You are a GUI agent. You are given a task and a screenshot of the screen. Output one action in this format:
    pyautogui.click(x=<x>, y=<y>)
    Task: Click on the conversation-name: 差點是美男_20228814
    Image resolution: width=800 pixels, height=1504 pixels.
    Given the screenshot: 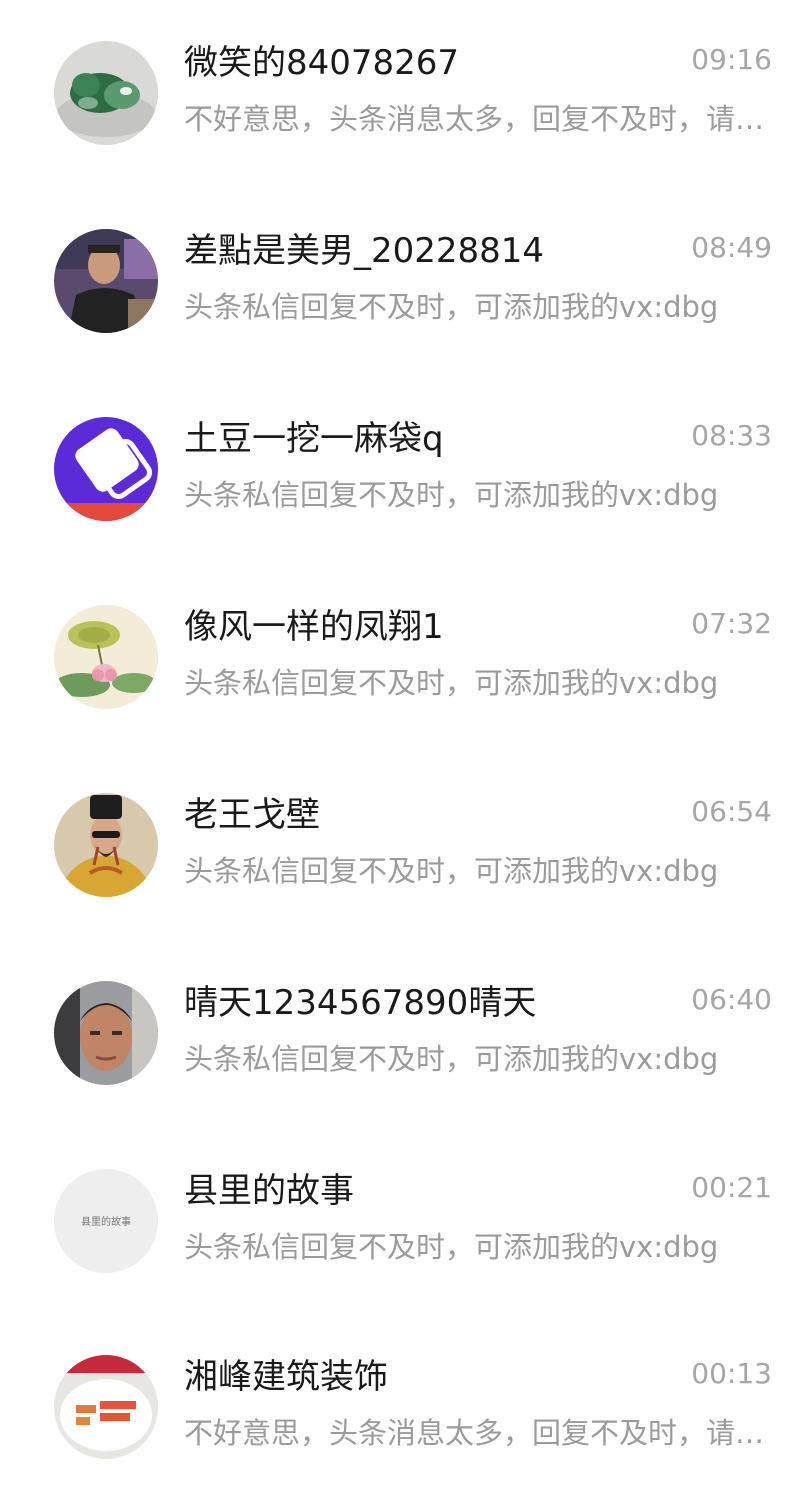 What is the action you would take?
    pyautogui.click(x=364, y=251)
    